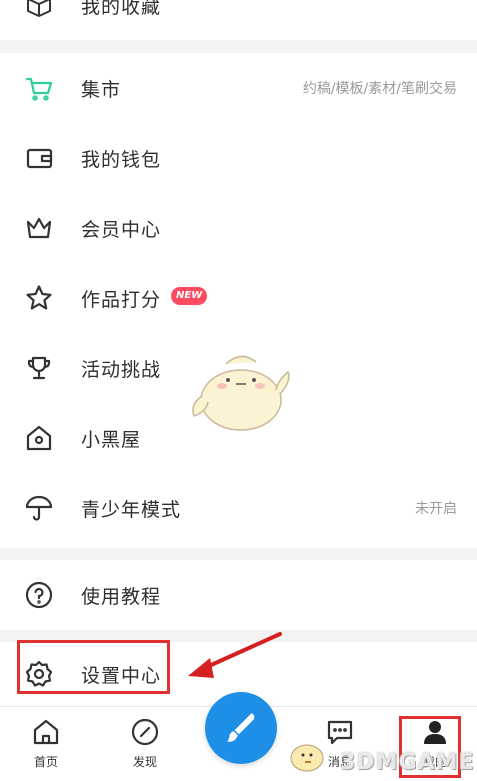 The image size is (477, 781). What do you see at coordinates (39, 11) in the screenshot?
I see `cube-icon` at bounding box center [39, 11].